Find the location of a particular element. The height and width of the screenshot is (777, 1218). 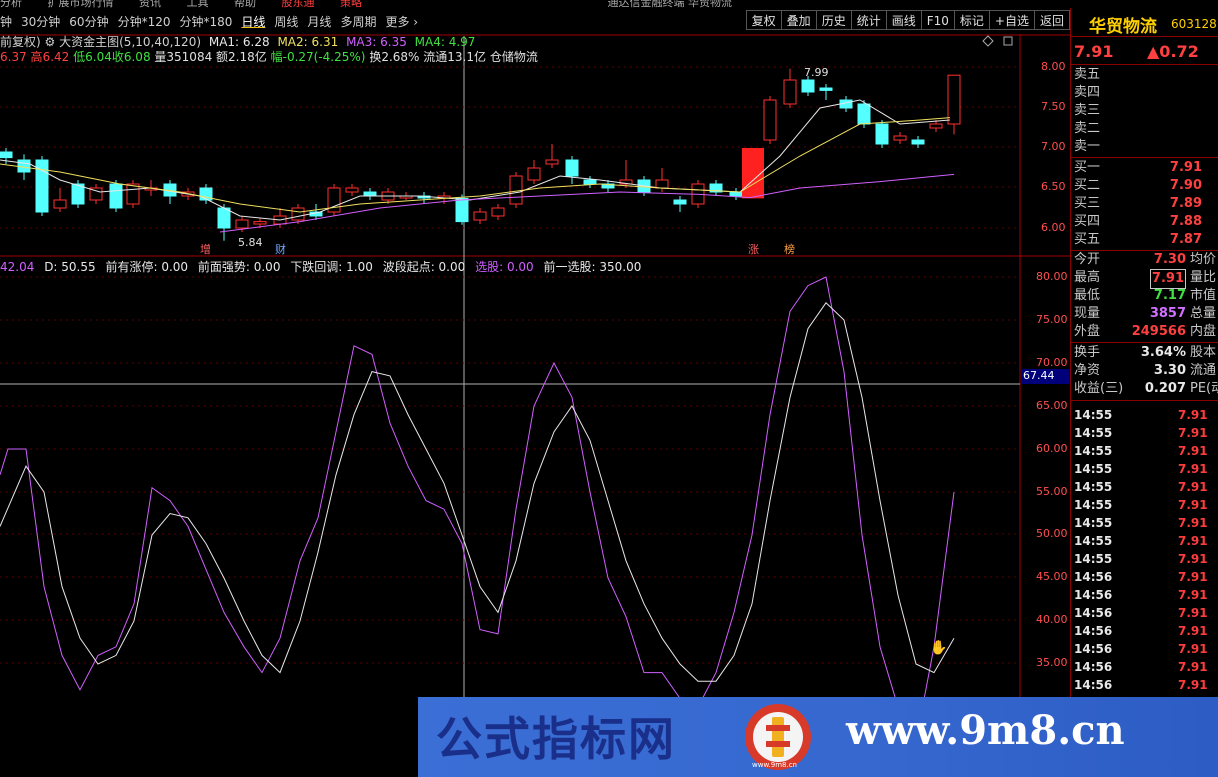

marker-text: 财 is located at coordinates (280, 249).